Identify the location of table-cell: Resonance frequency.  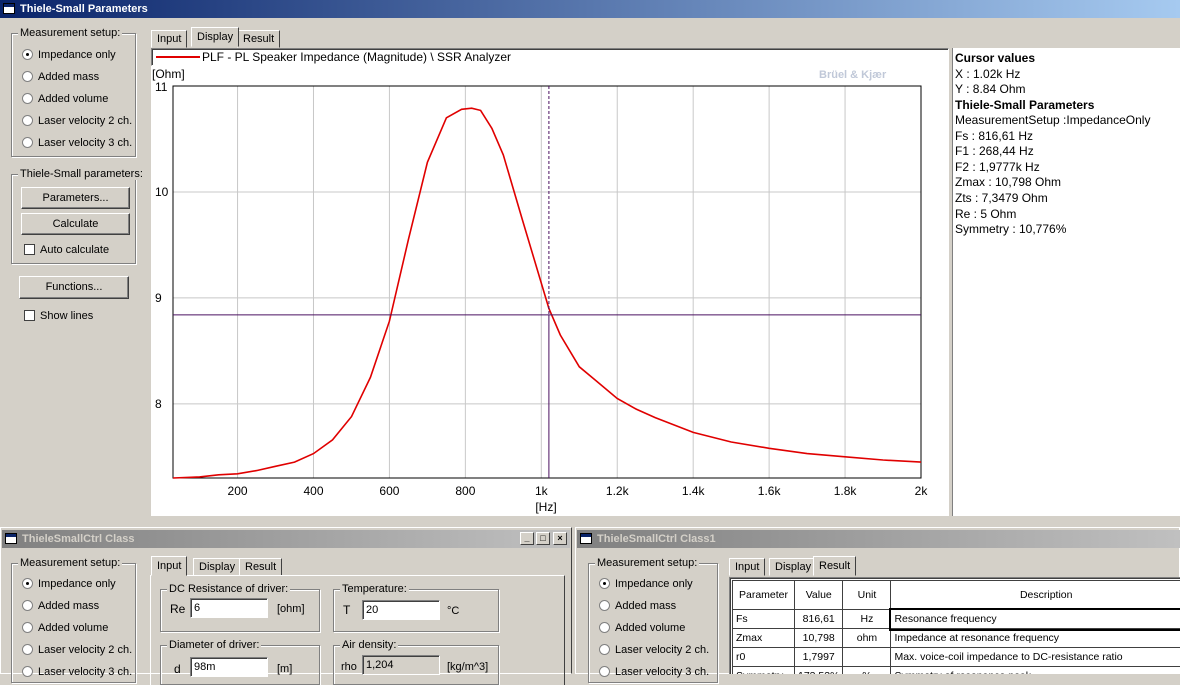
(1035, 619).